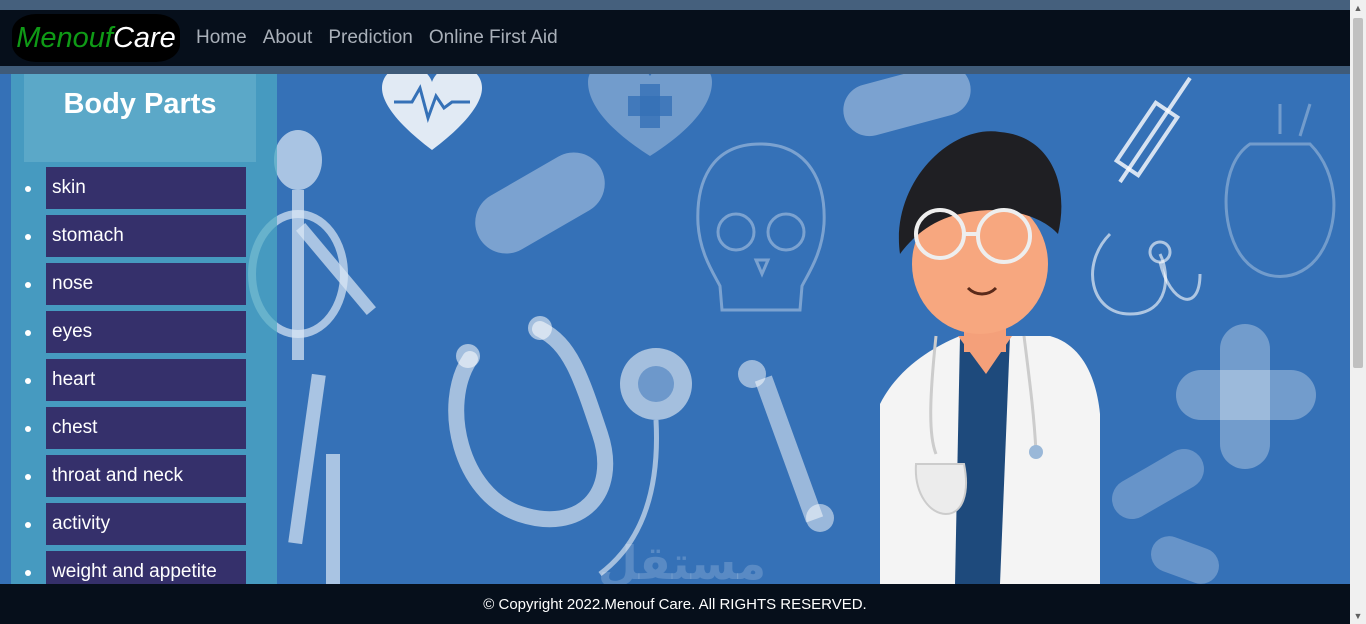 The width and height of the screenshot is (1366, 624). Describe the element at coordinates (675, 70) in the screenshot. I see `nav-divider` at that location.